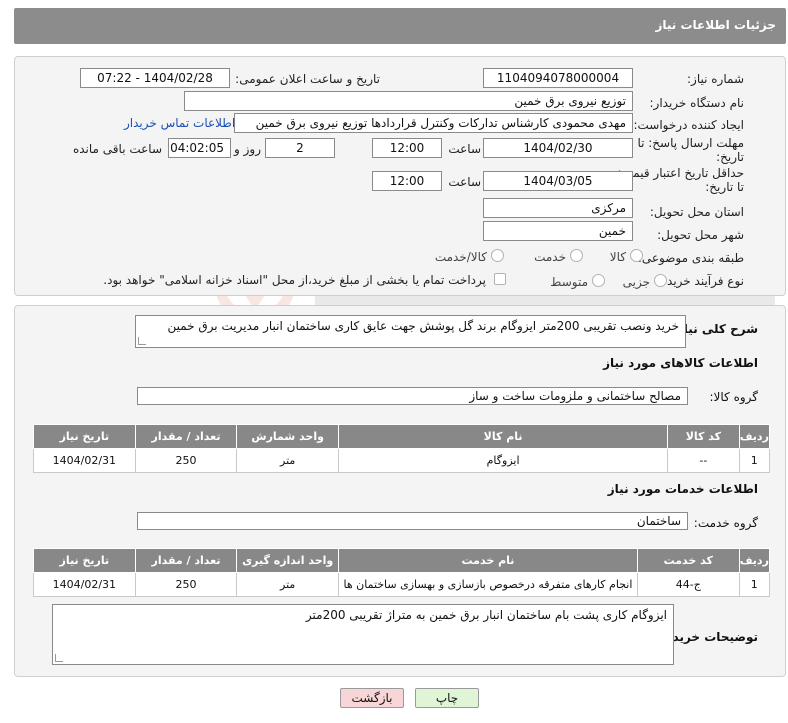  Describe the element at coordinates (447, 698) in the screenshot. I see `print-button: چاپ` at that location.